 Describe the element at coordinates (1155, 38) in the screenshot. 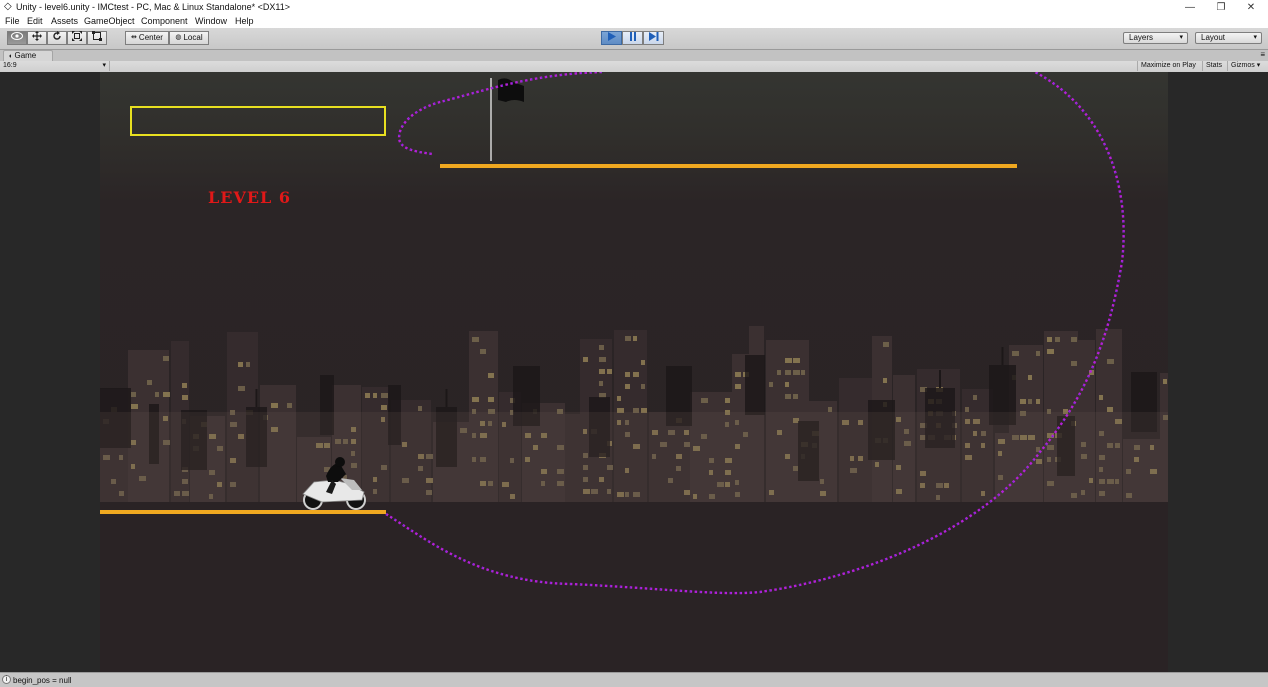

I see `layers-dropdown: Layers ▾` at that location.